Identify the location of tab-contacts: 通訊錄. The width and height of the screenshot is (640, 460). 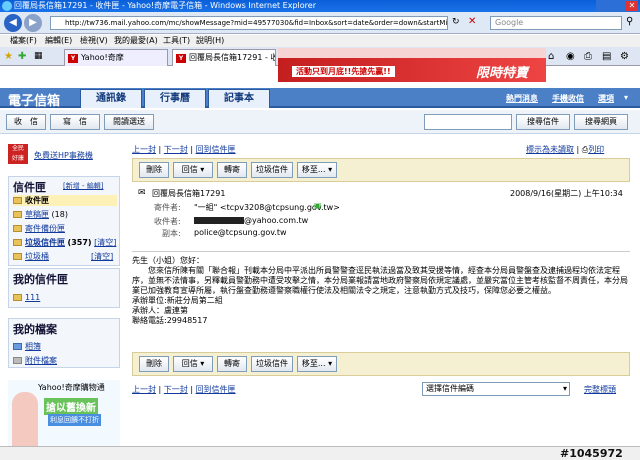
(111, 98).